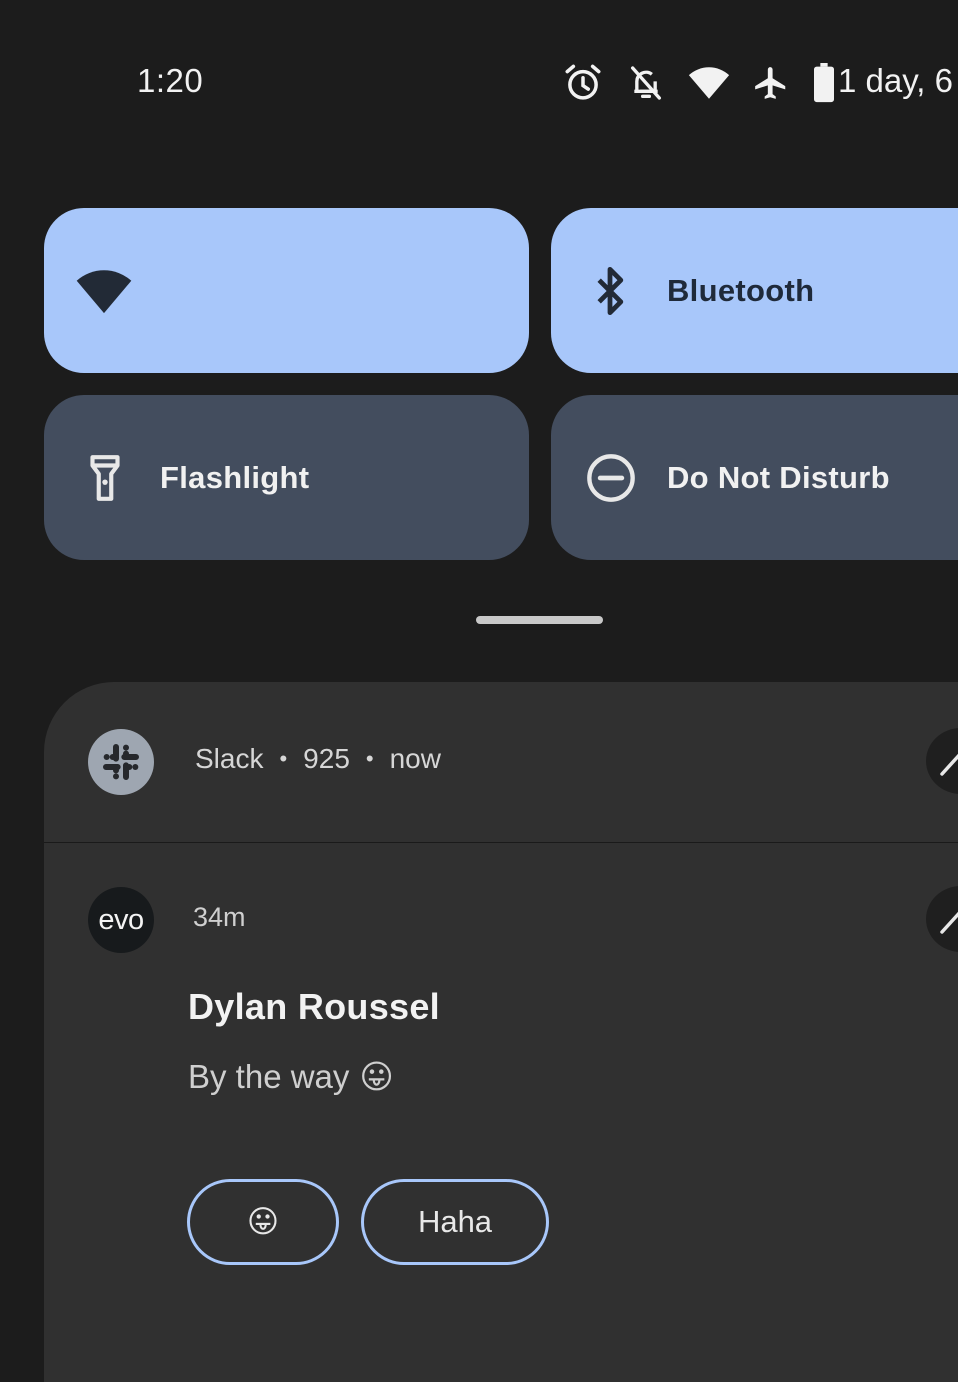 Image resolution: width=958 pixels, height=1382 pixels. What do you see at coordinates (895, 80) in the screenshot?
I see `battery-text: 1 day, 6` at bounding box center [895, 80].